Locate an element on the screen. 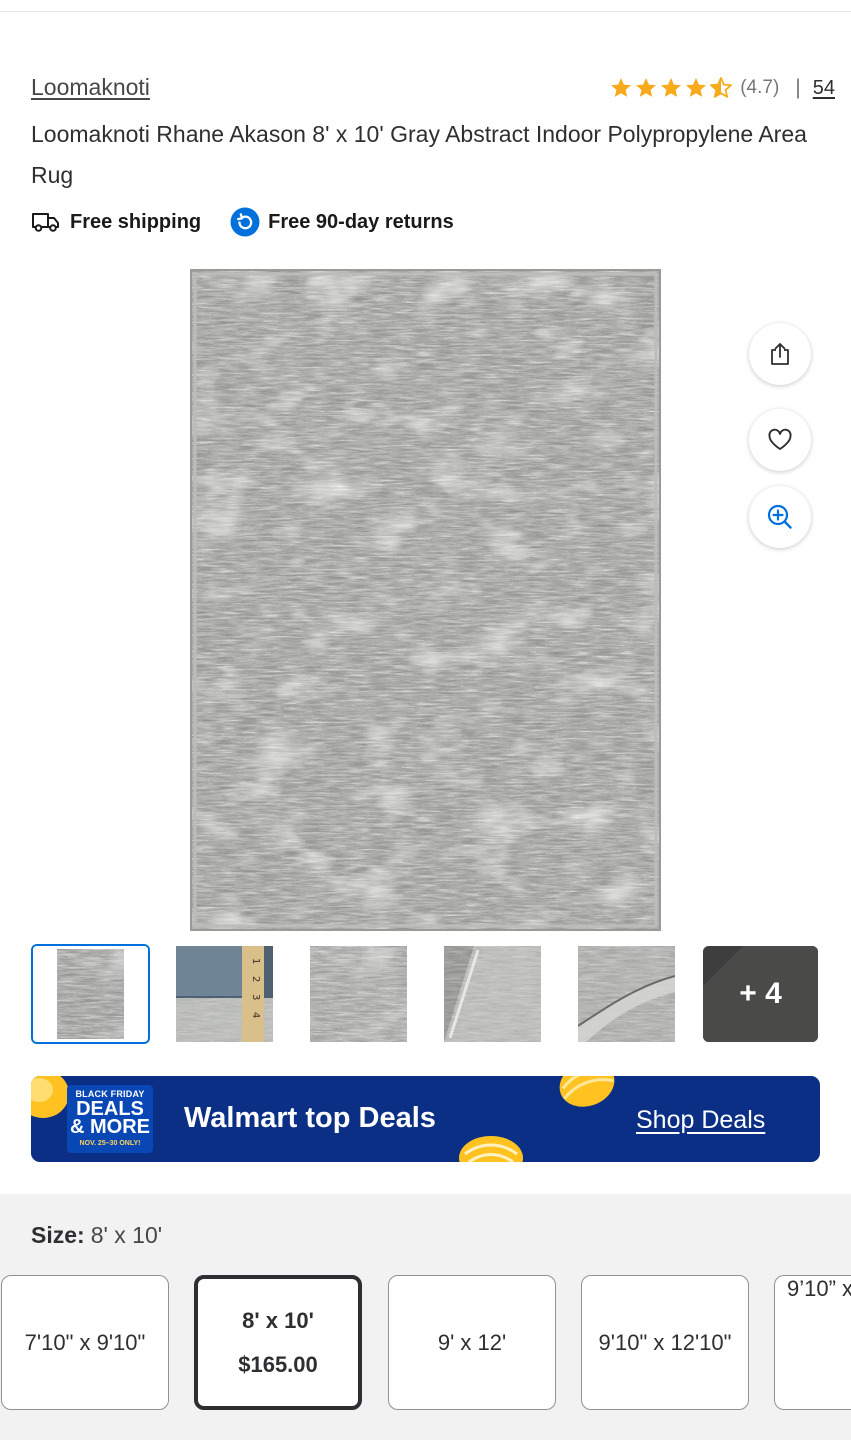 The image size is (851, 1440). more-images-count: + 4 is located at coordinates (760, 993).